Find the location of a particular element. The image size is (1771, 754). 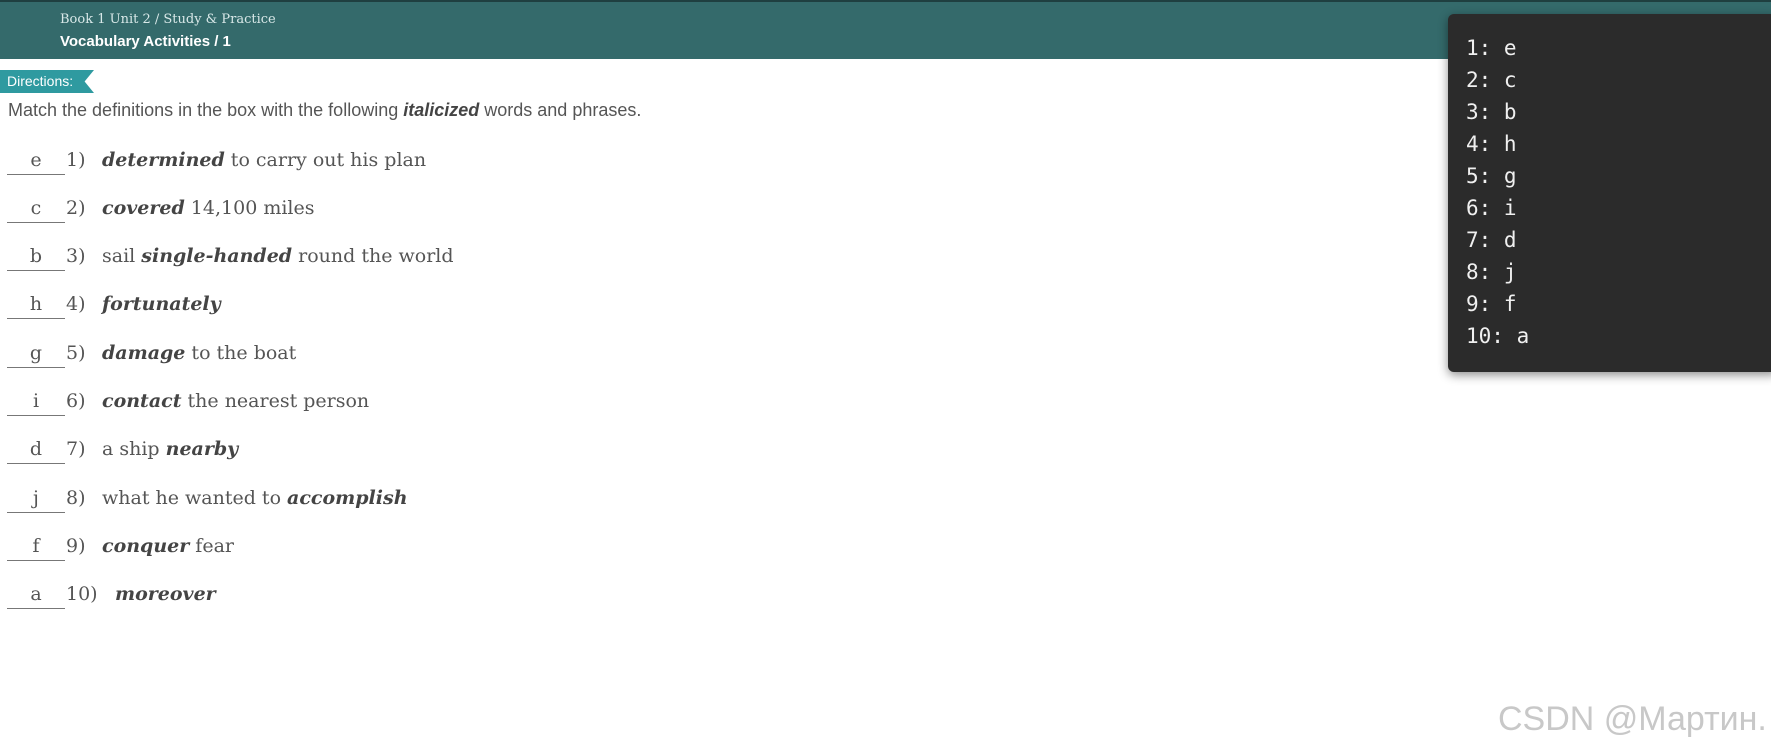

item-text: conquer fear is located at coordinates (168, 546).